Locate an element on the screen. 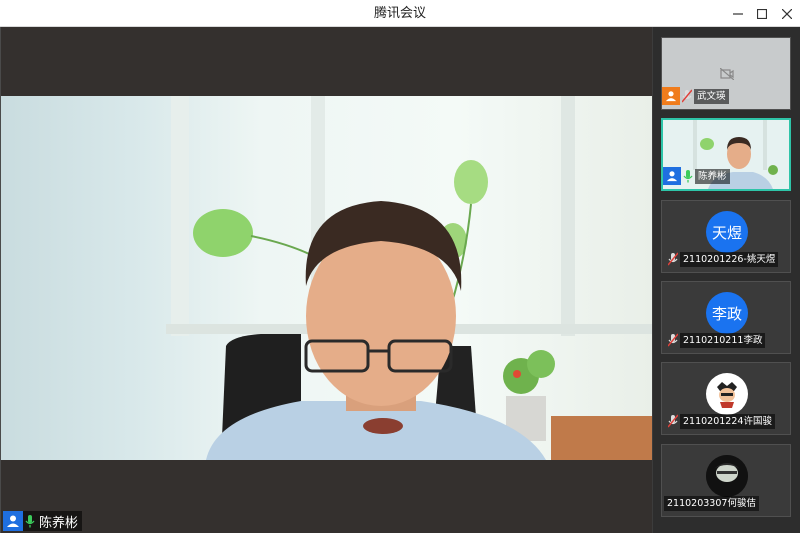  camera-off-icon is located at coordinates (727, 74).